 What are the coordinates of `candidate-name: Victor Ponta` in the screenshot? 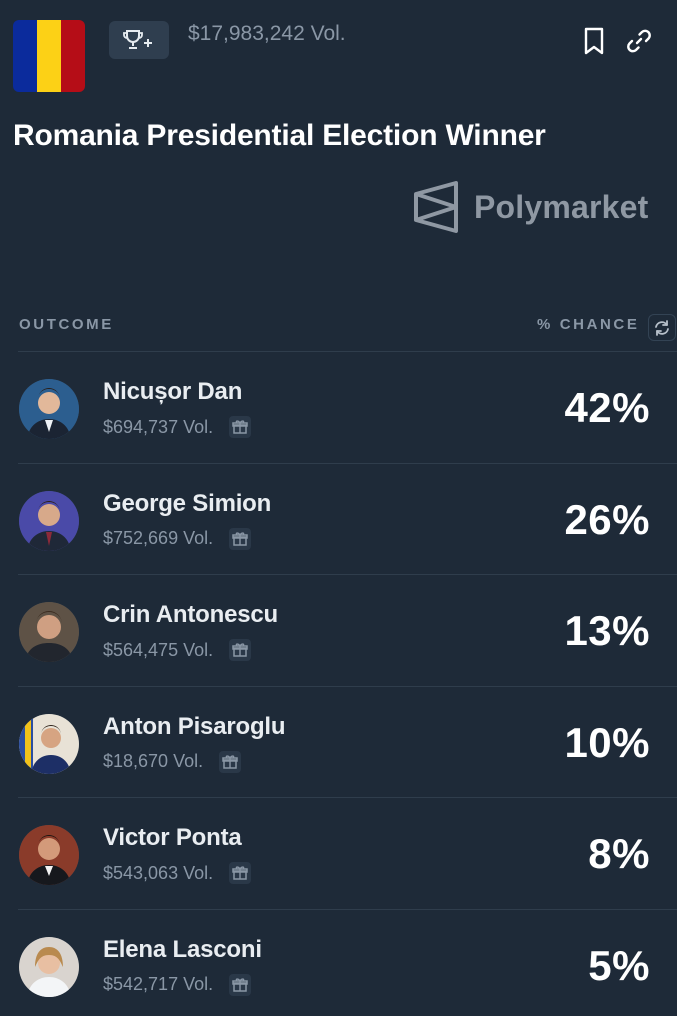 It's located at (172, 837).